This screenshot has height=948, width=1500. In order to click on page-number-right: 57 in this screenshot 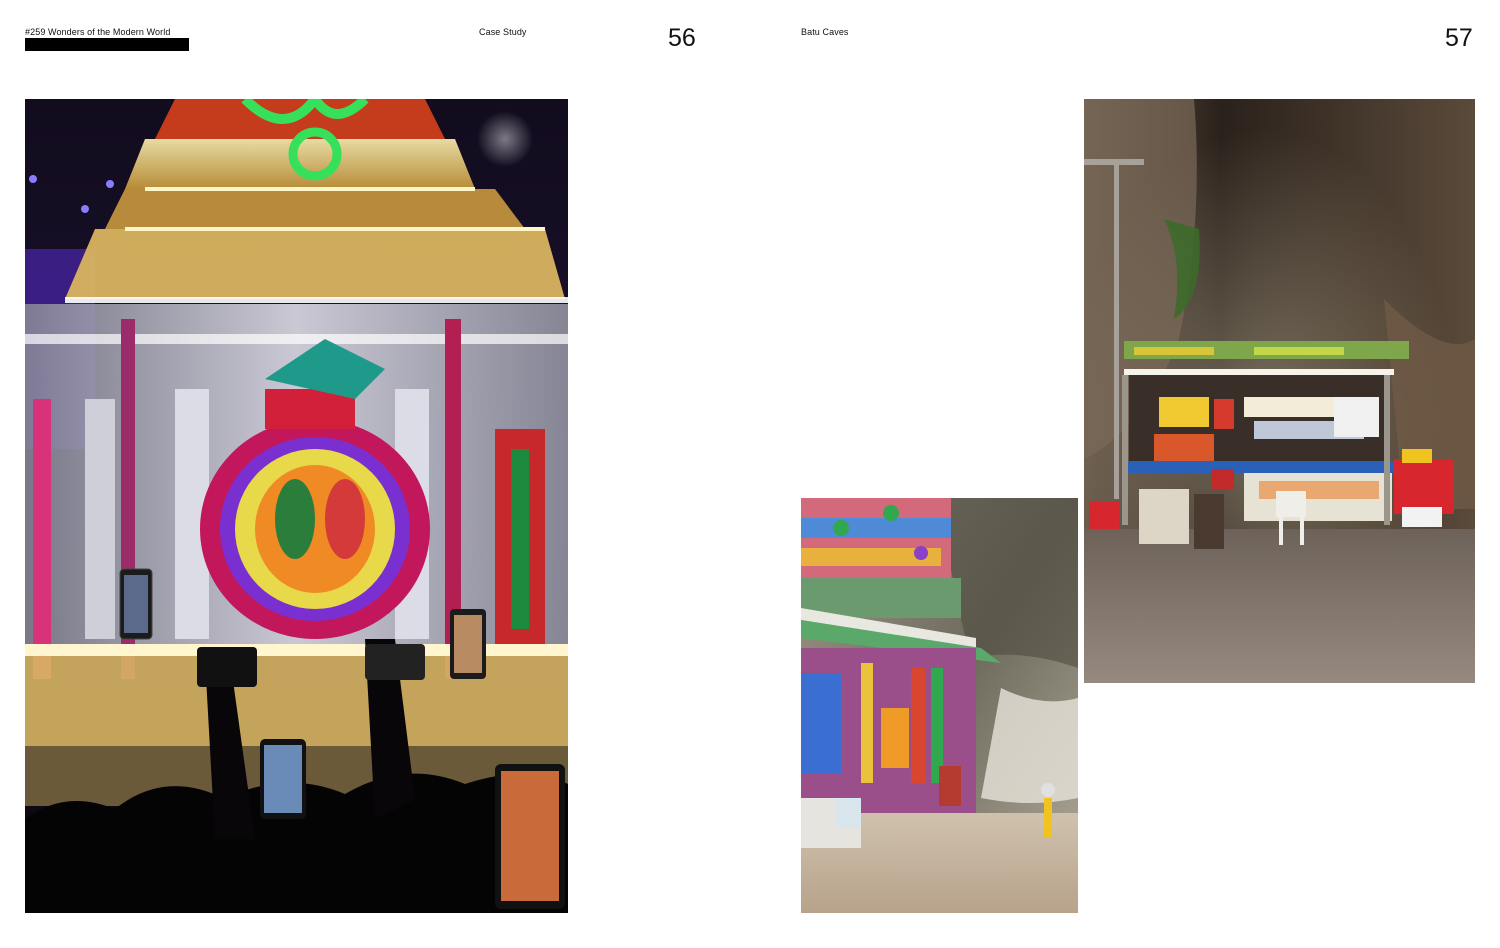, I will do `click(1459, 38)`.